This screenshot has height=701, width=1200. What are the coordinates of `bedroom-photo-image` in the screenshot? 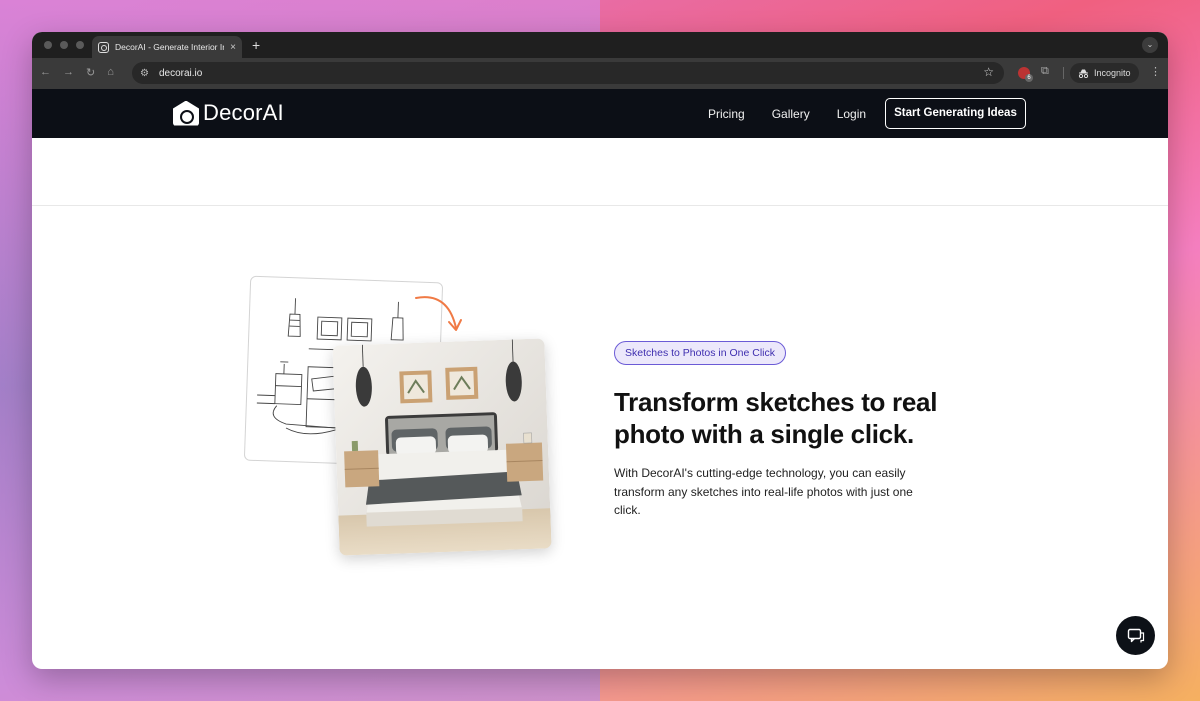 It's located at (442, 447).